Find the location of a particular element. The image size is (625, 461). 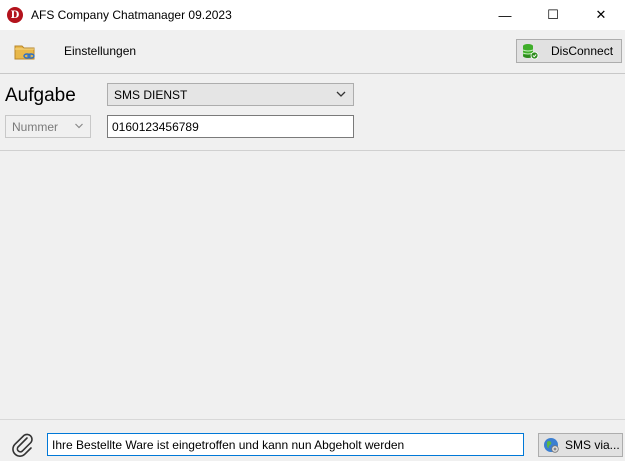

paperclip-icon is located at coordinates (22, 445).